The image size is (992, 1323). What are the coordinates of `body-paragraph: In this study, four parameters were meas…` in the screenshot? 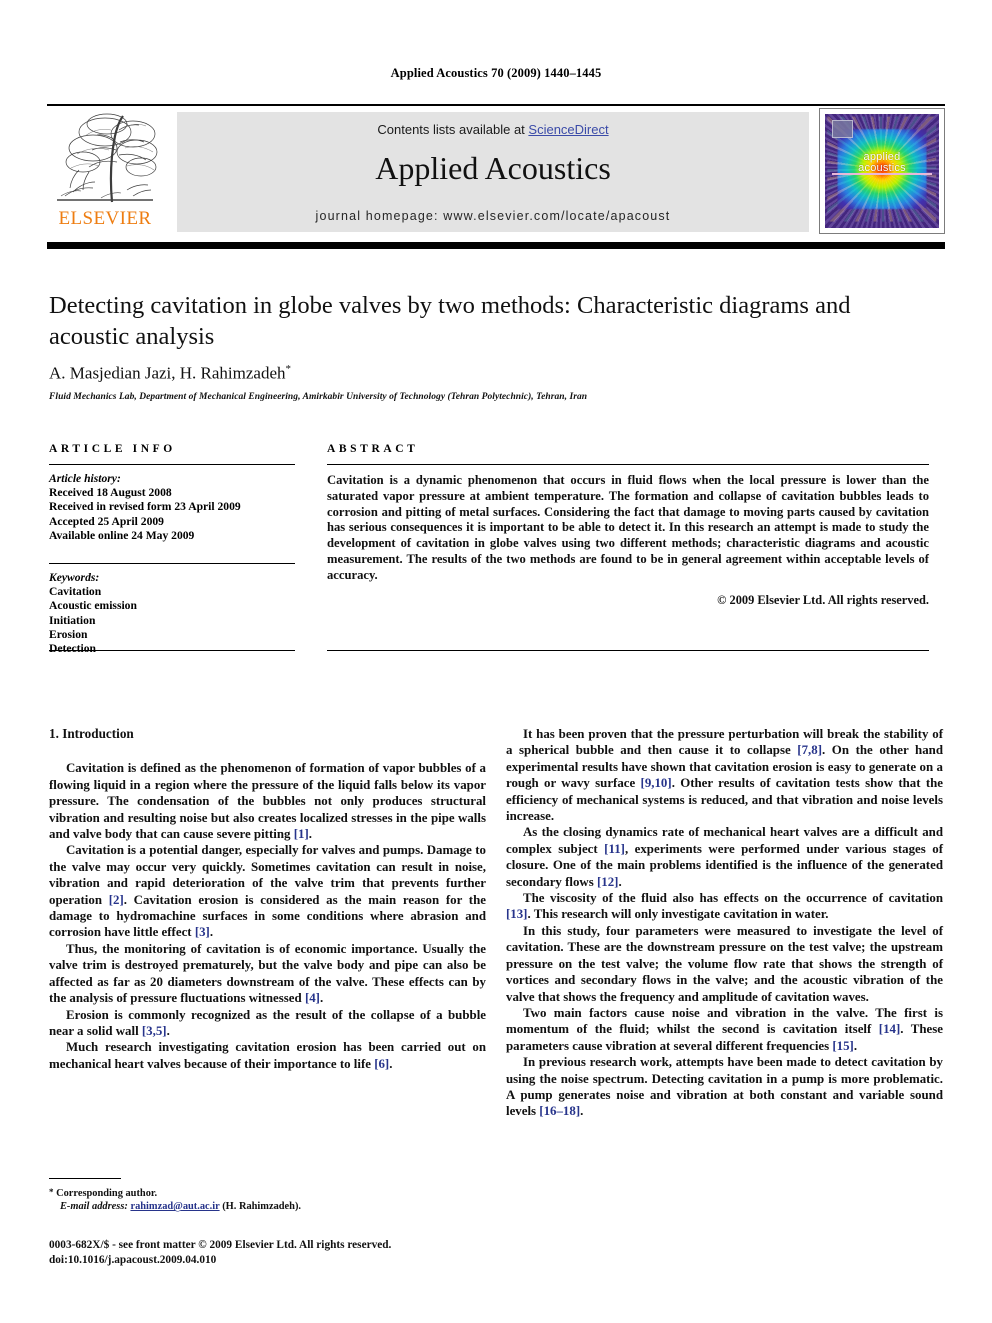 It's located at (724, 963).